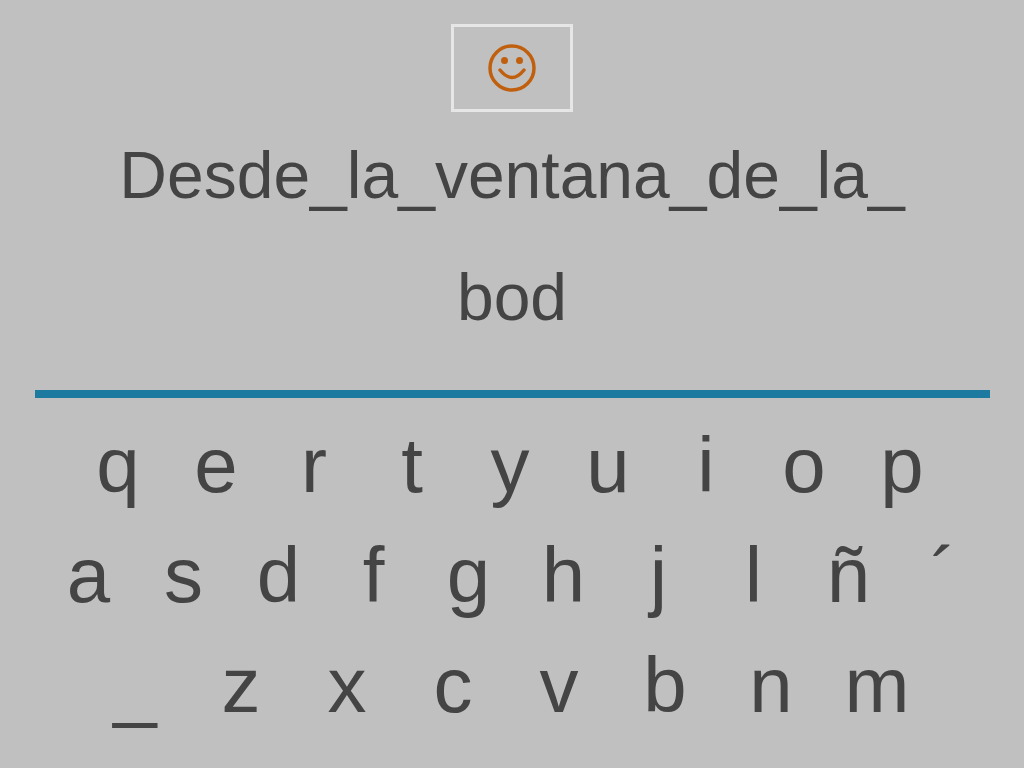 The image size is (1024, 768). Describe the element at coordinates (804, 465) in the screenshot. I see `letter-key: o` at that location.